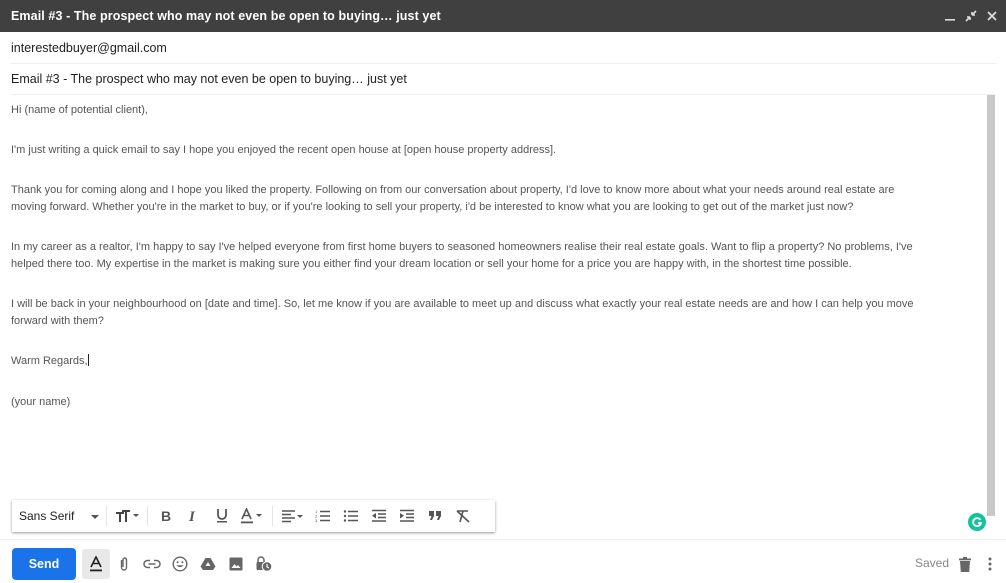 The height and width of the screenshot is (583, 1006). I want to click on text-color-icon, so click(251, 516).